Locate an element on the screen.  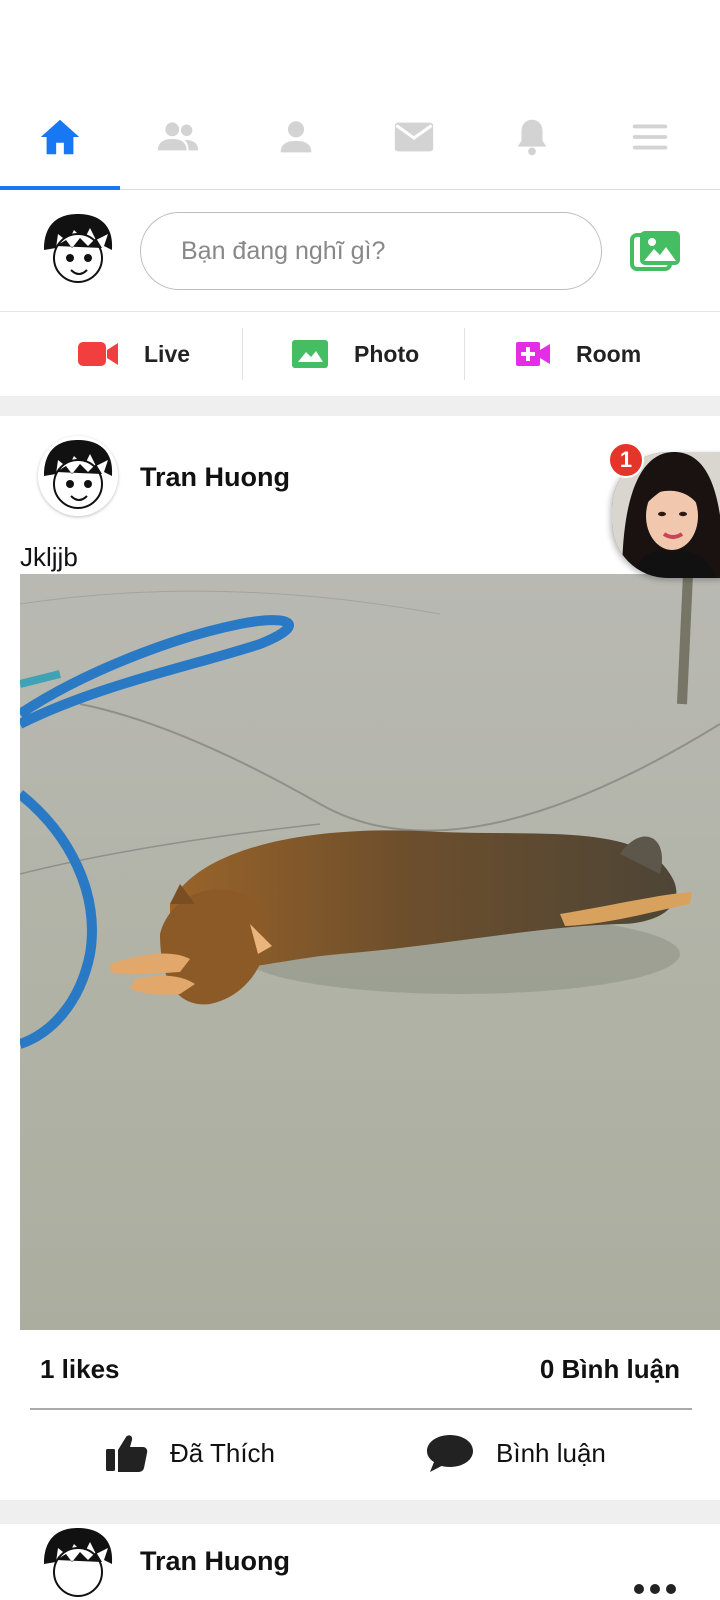
post-text: Jkljjb is located at coordinates (49, 557).